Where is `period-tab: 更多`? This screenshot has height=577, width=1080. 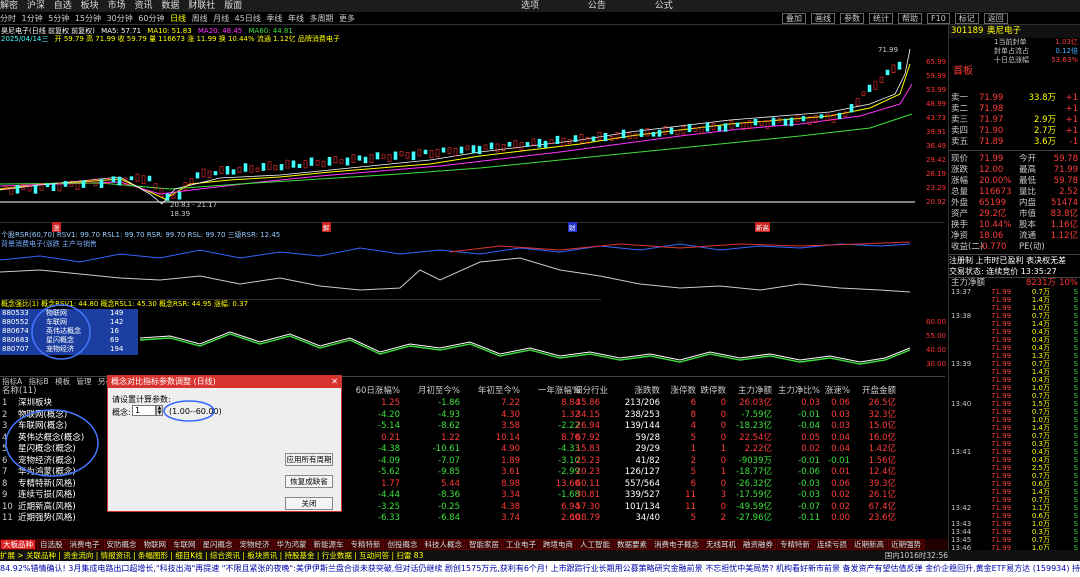
period-tab: 更多 is located at coordinates (347, 18).